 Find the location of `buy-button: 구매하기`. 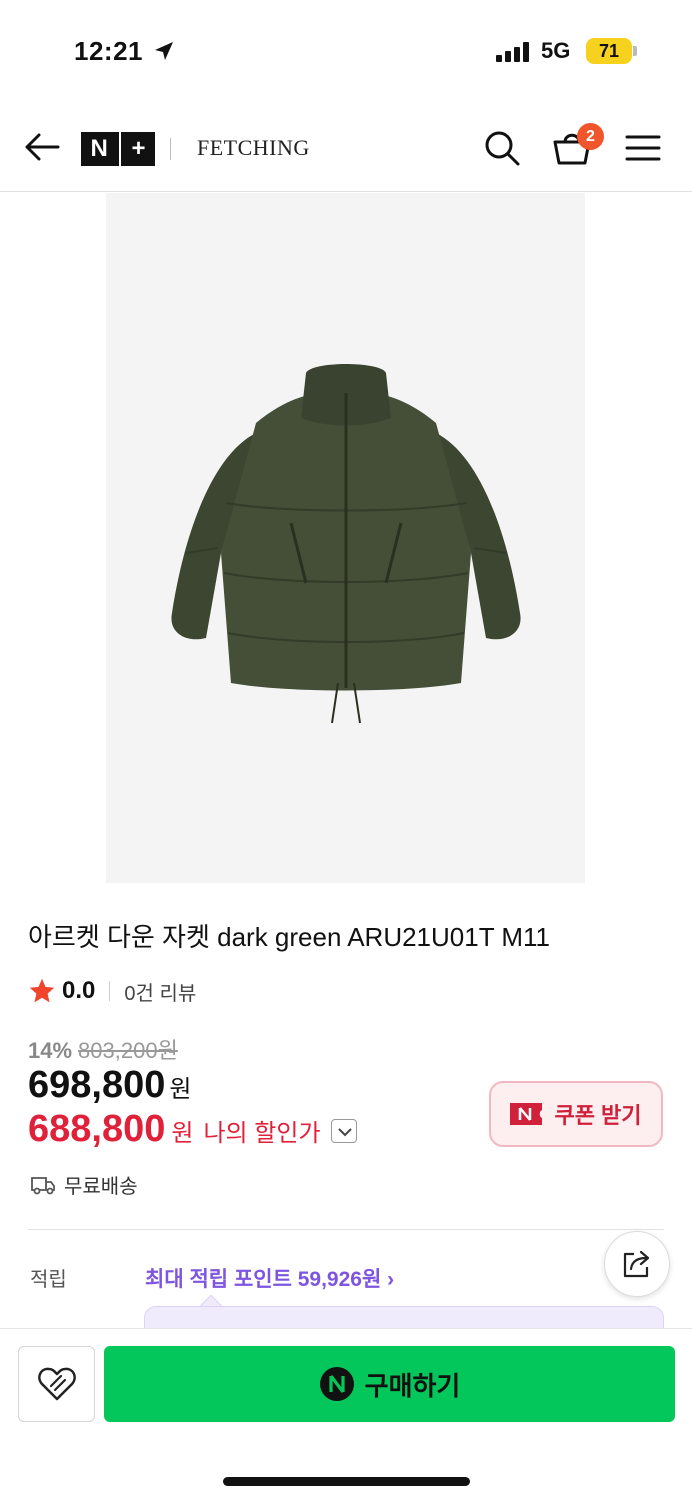

buy-button: 구매하기 is located at coordinates (389, 1384).